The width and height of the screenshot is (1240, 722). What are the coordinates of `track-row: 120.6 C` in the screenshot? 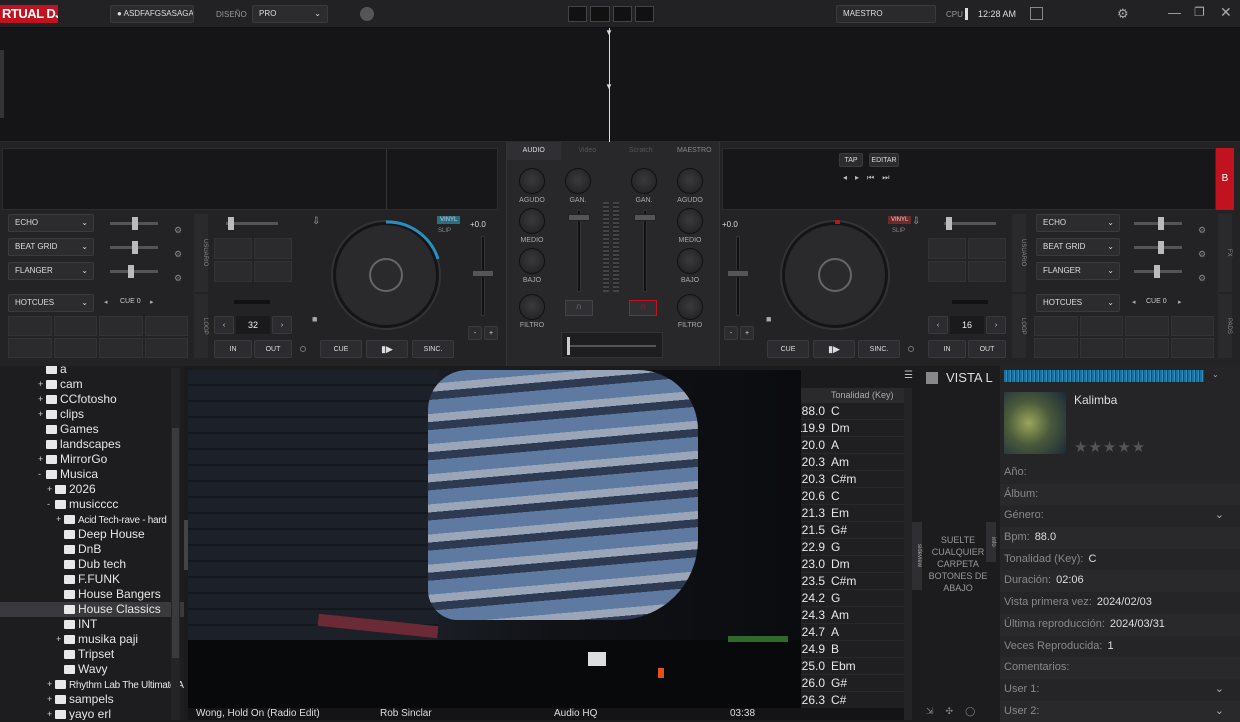 It's located at (852, 496).